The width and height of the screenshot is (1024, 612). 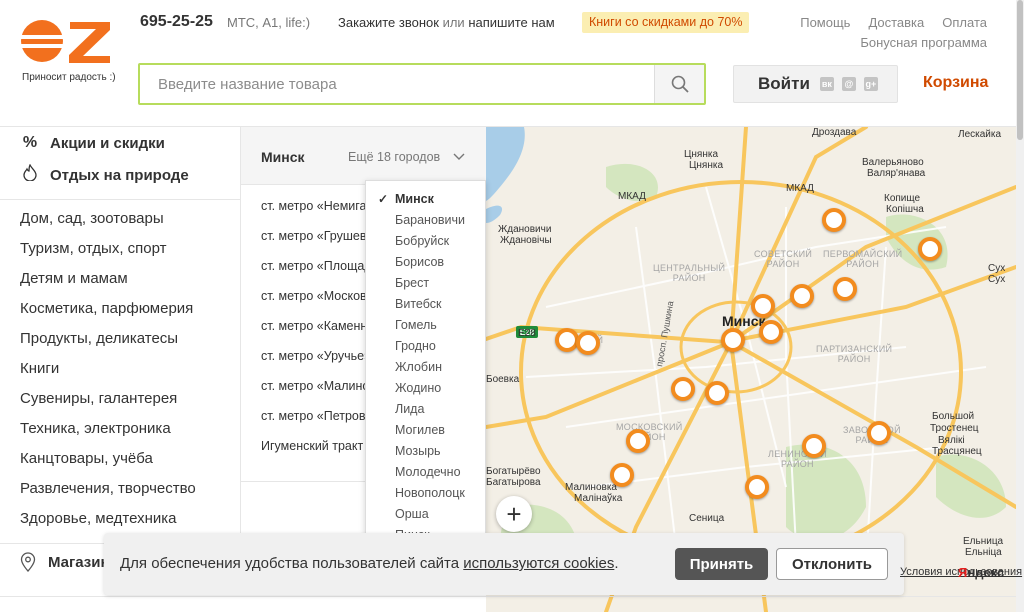 I want to click on city-option: Лида, so click(x=425, y=409).